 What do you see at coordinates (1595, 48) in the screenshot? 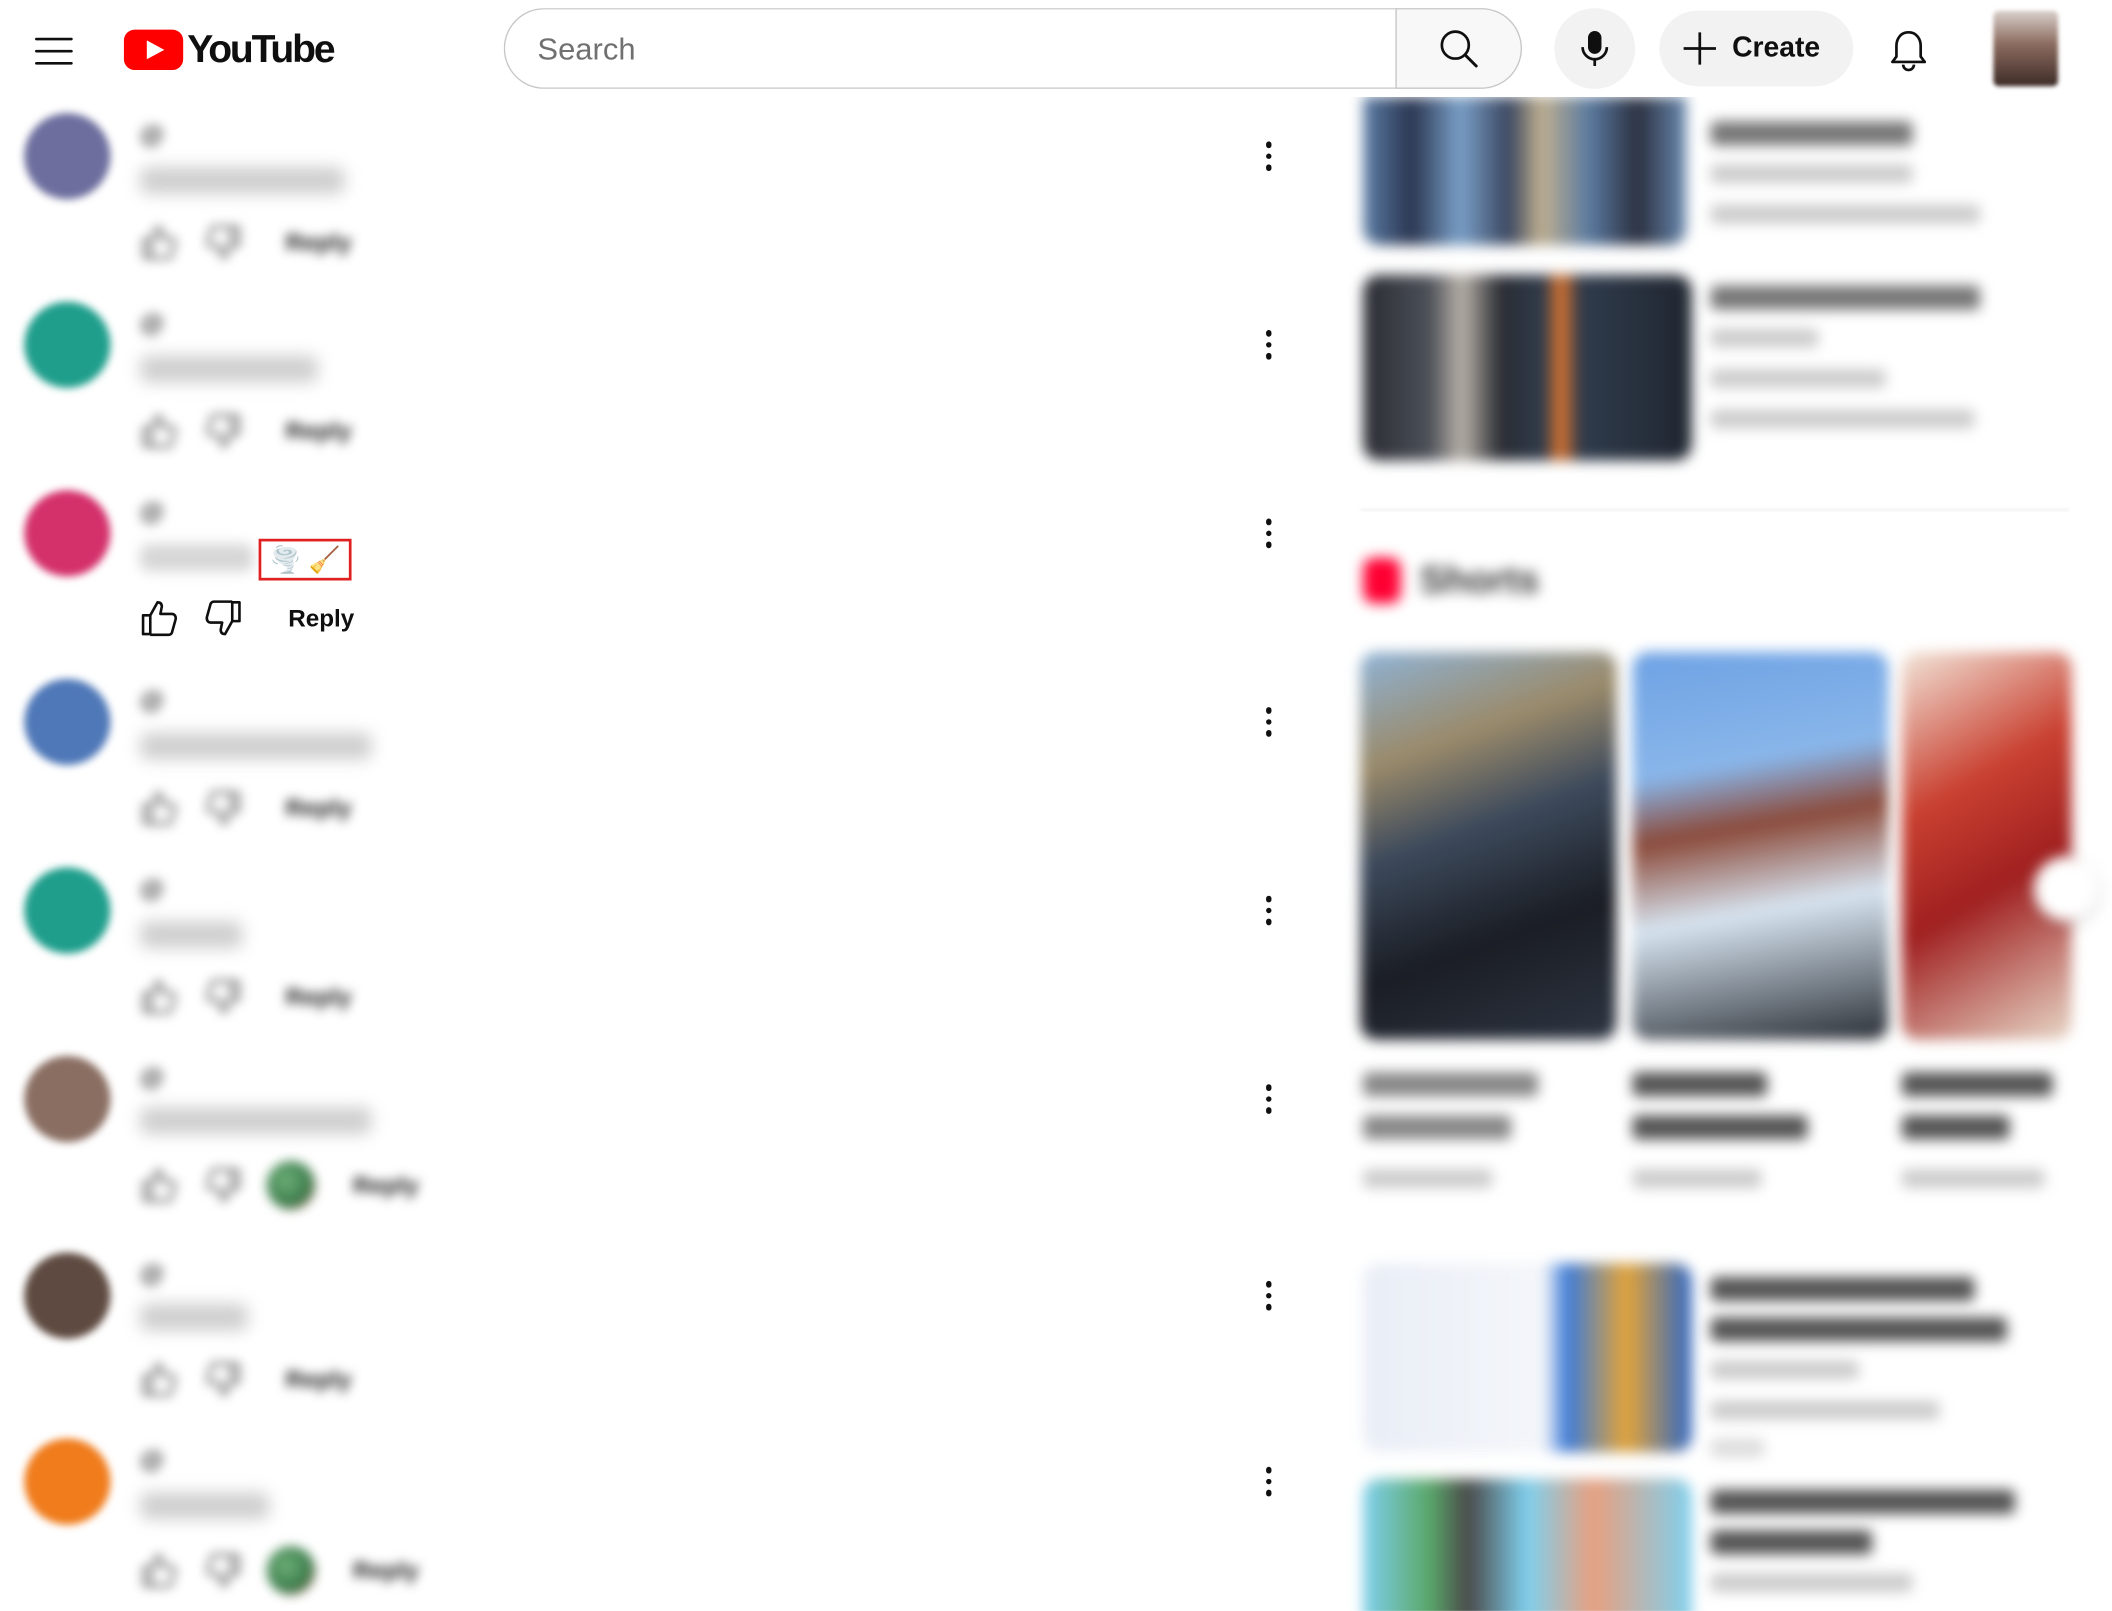
I see `voice-search-button` at bounding box center [1595, 48].